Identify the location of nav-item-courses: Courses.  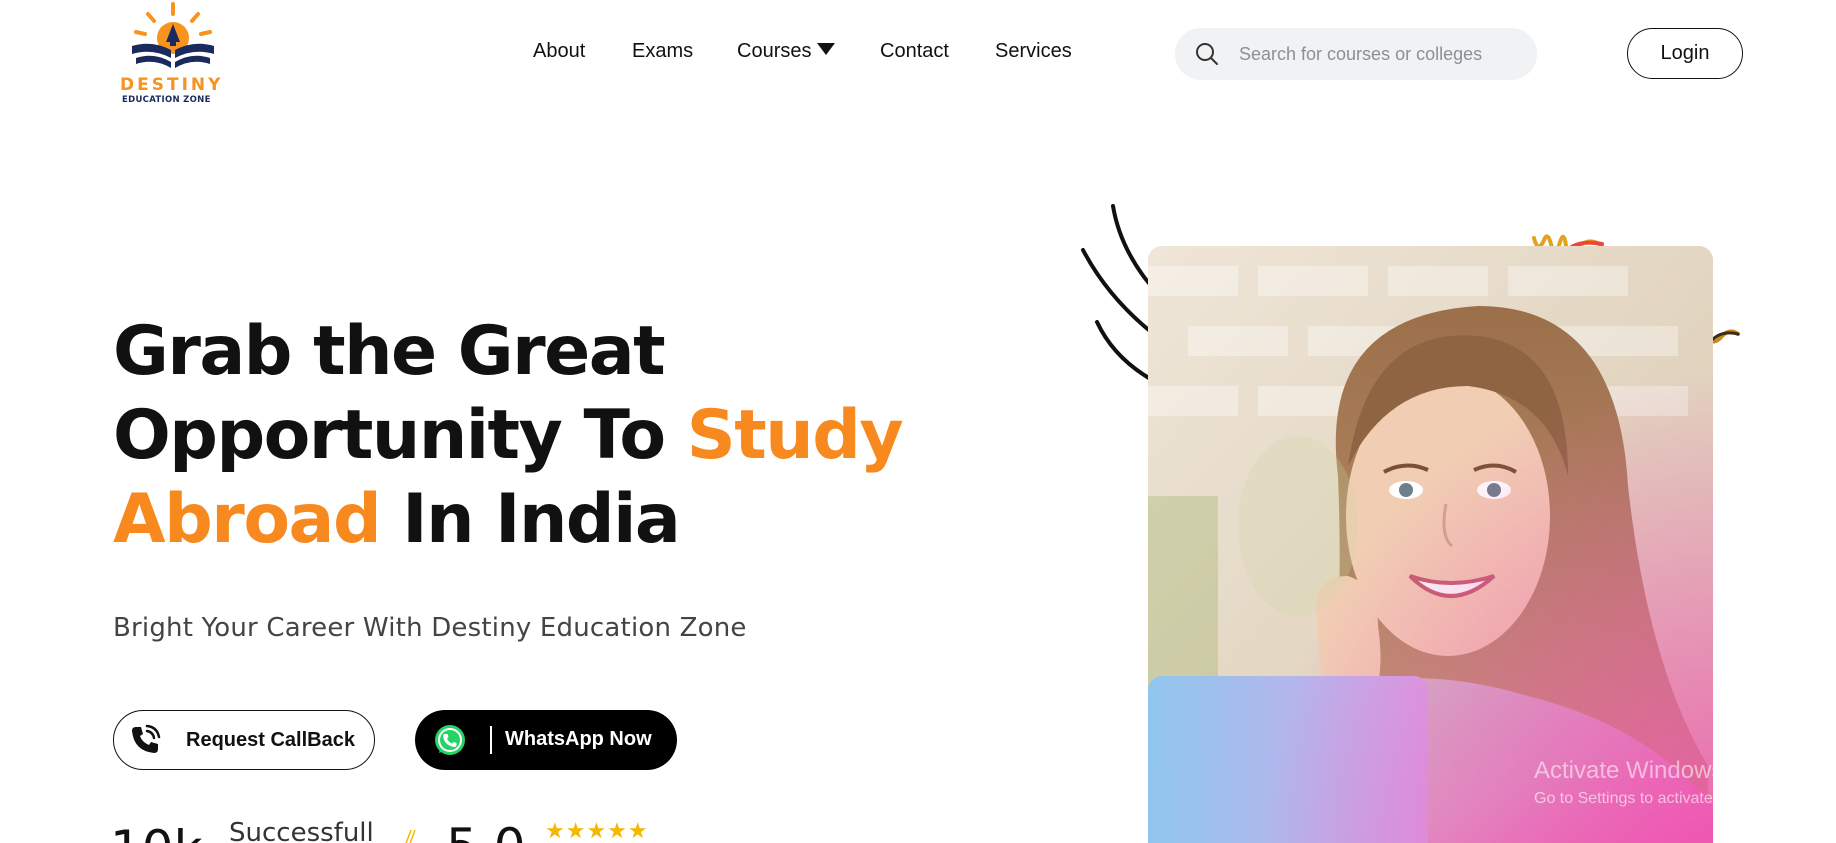
(786, 51).